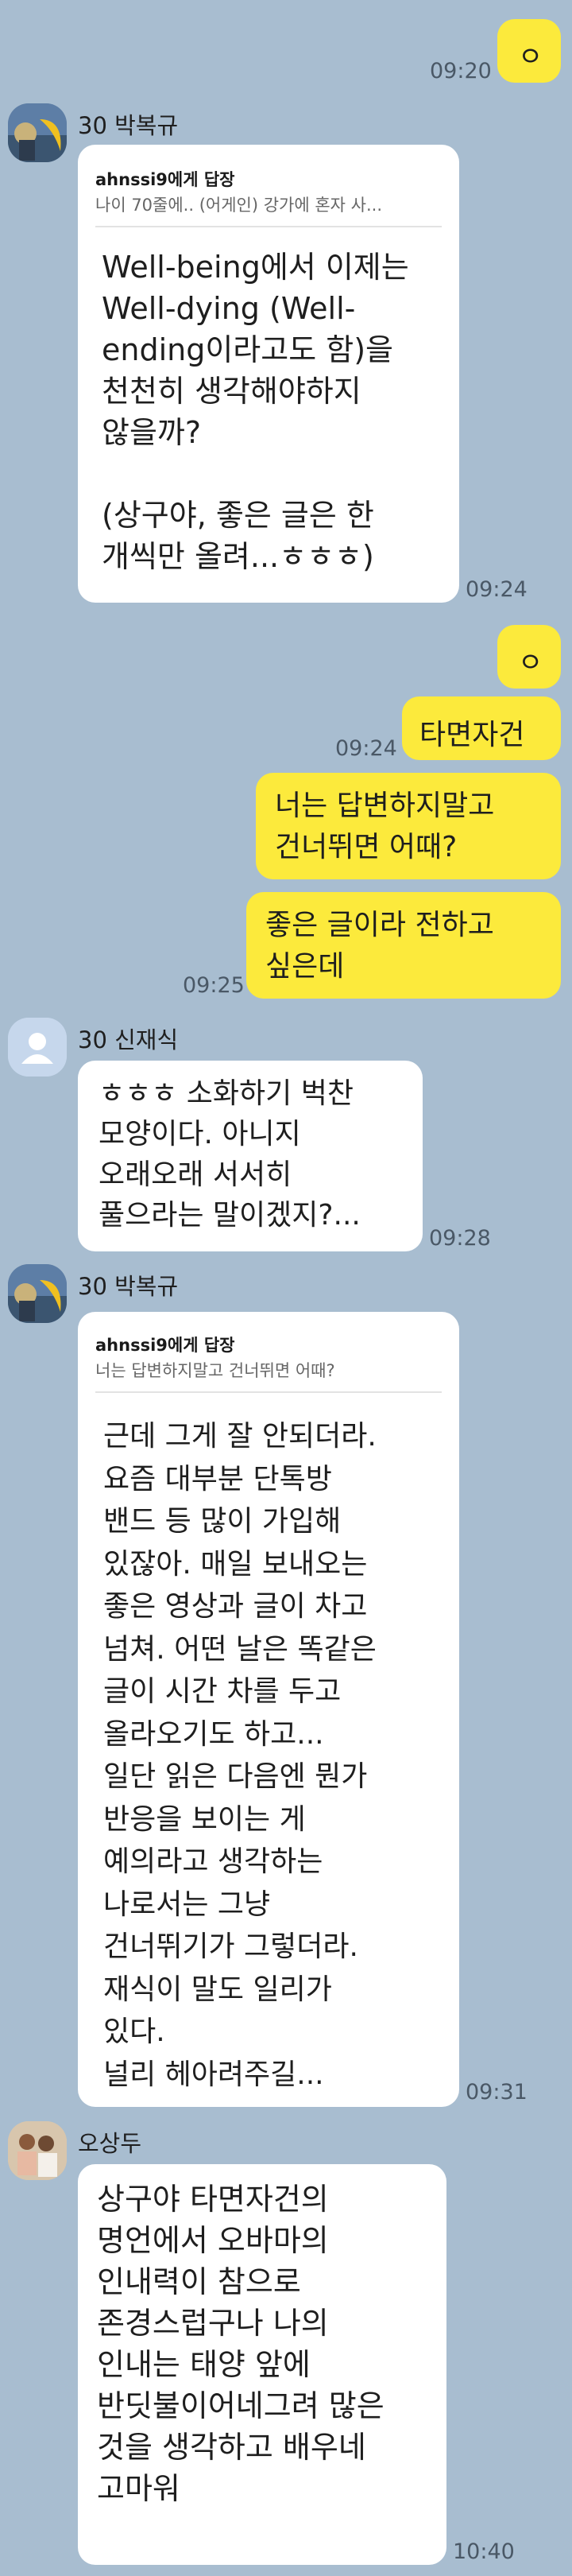  I want to click on outgoing-message: 좋은 글이라 전하고 싶은데, so click(403, 946).